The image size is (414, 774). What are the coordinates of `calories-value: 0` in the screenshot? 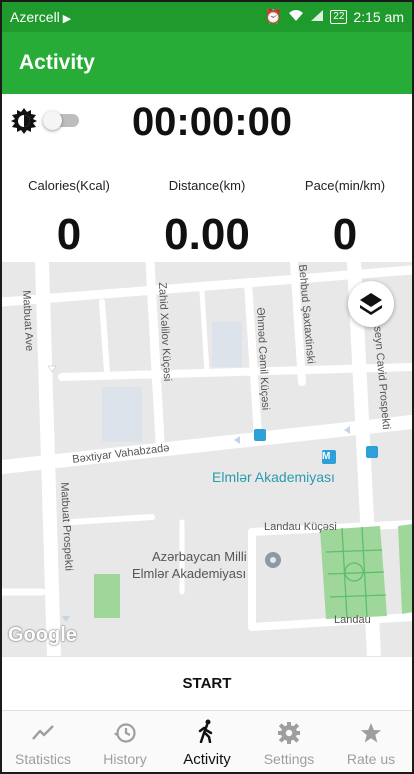 It's located at (69, 234).